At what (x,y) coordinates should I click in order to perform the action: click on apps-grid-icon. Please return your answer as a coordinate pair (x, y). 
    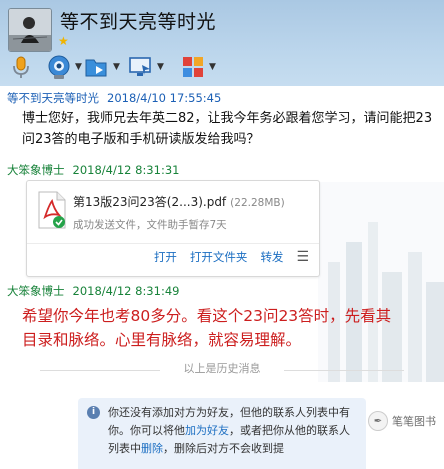
    Looking at the image, I should click on (193, 67).